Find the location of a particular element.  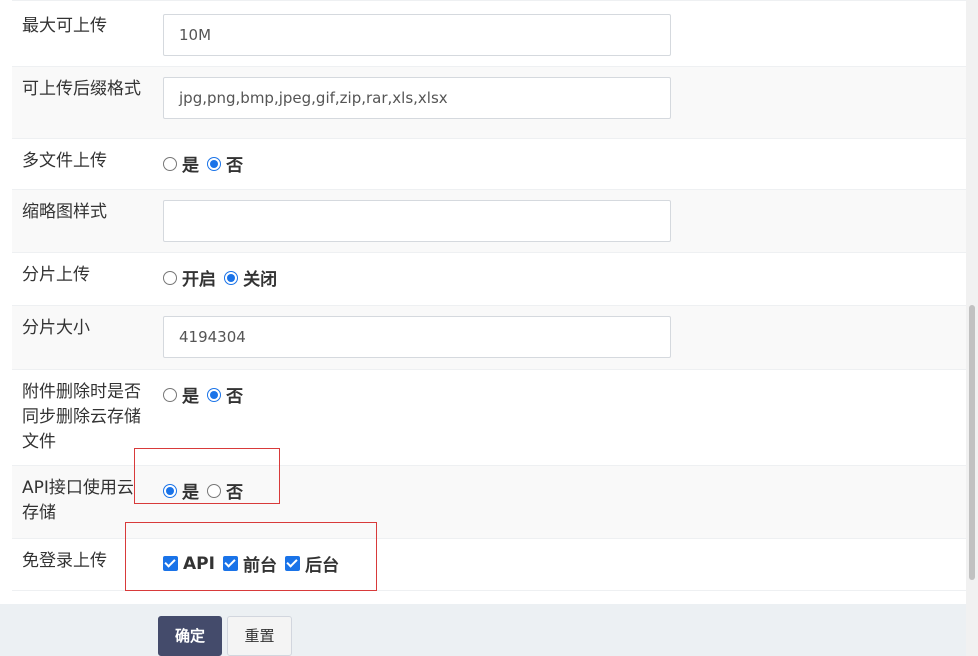

row-api-cloud: API接口使用云存储 是 否 is located at coordinates (489, 501).